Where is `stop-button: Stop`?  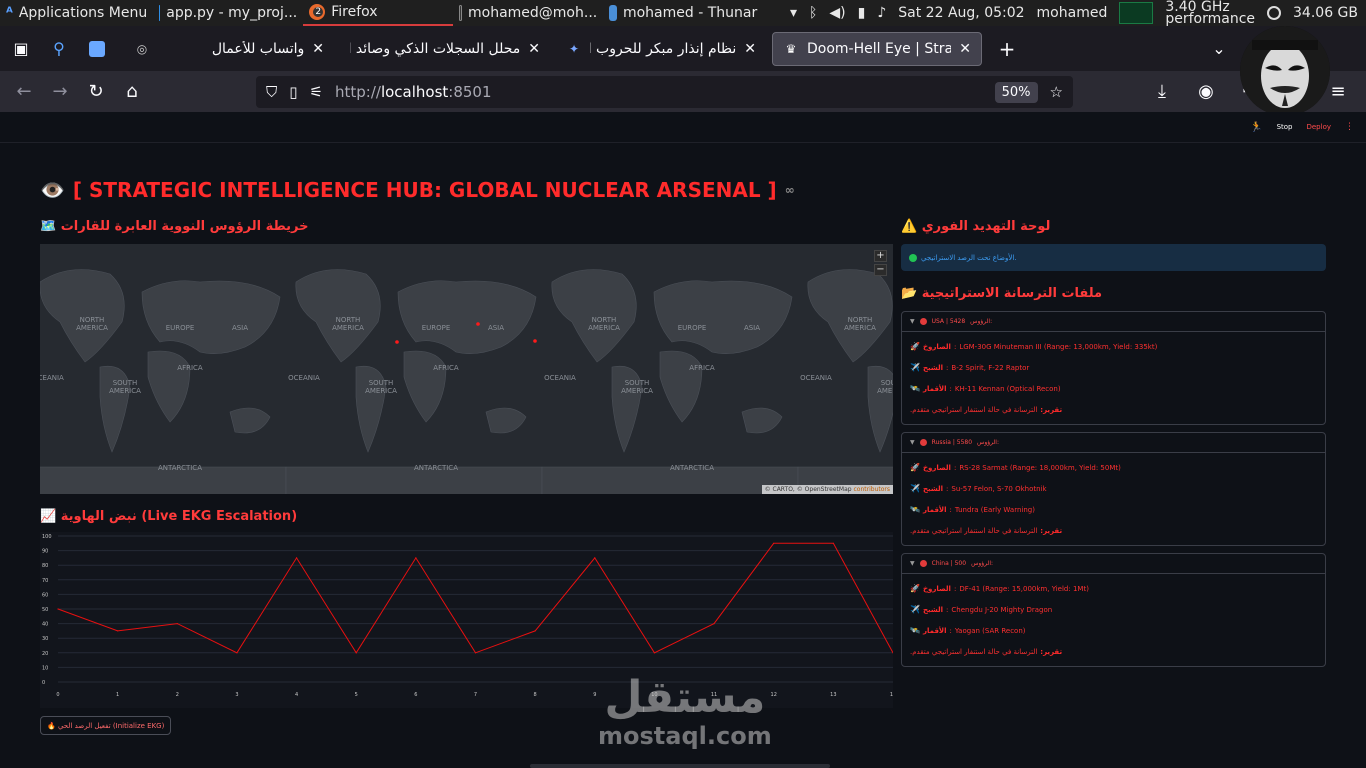 stop-button: Stop is located at coordinates (1285, 127).